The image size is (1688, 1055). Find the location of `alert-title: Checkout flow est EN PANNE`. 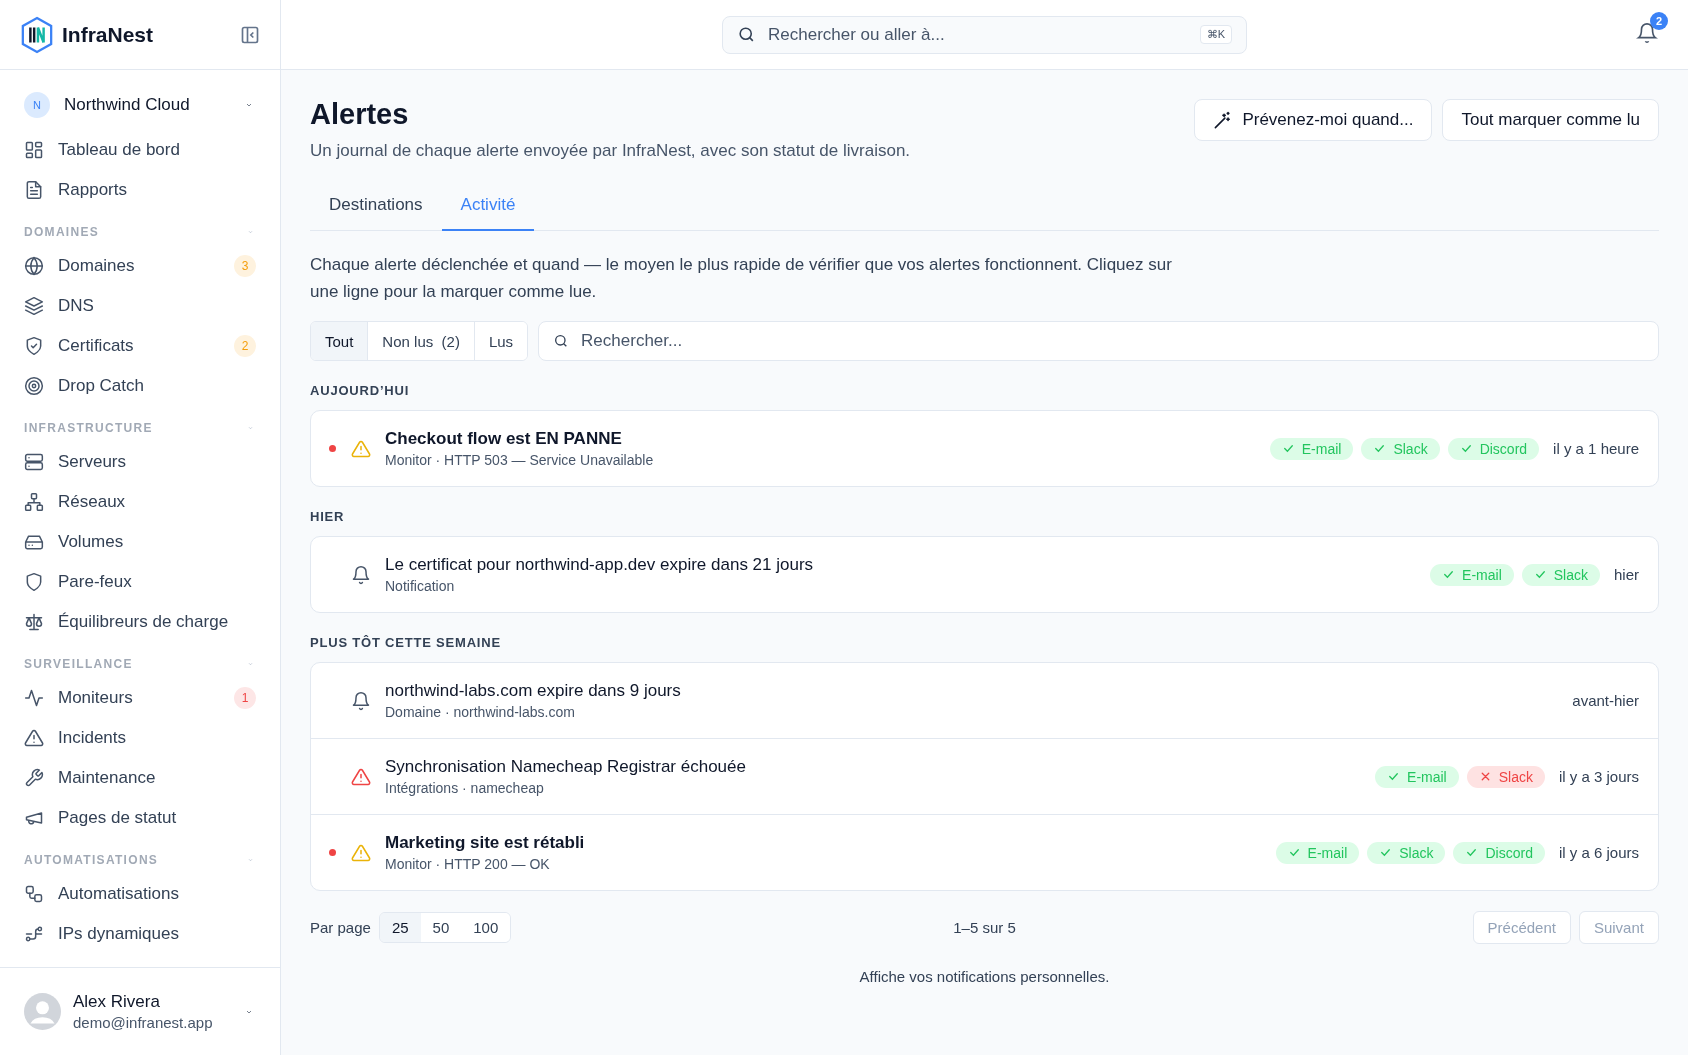

alert-title: Checkout flow est EN PANNE is located at coordinates (504, 439).